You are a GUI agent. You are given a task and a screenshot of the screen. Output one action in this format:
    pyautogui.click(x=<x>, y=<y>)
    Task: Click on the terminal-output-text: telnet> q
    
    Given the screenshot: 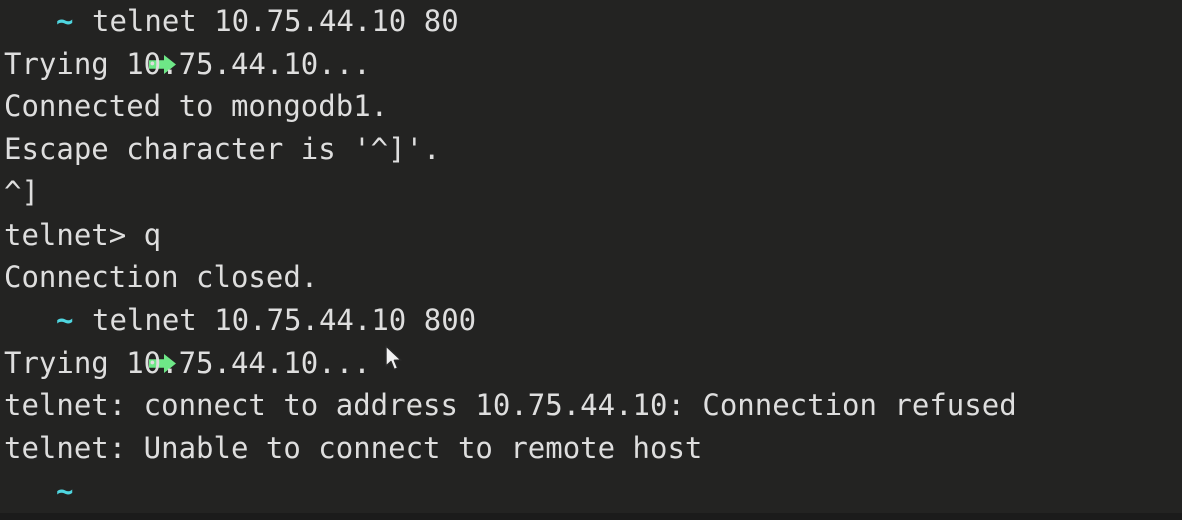 What is the action you would take?
    pyautogui.click(x=83, y=234)
    